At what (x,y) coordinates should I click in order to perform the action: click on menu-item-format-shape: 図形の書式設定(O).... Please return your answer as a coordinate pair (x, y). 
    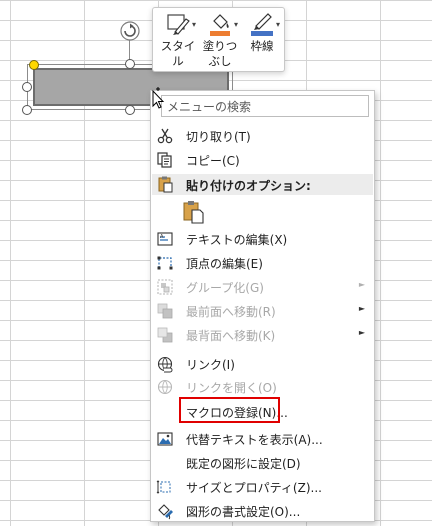
    Looking at the image, I should click on (262, 511).